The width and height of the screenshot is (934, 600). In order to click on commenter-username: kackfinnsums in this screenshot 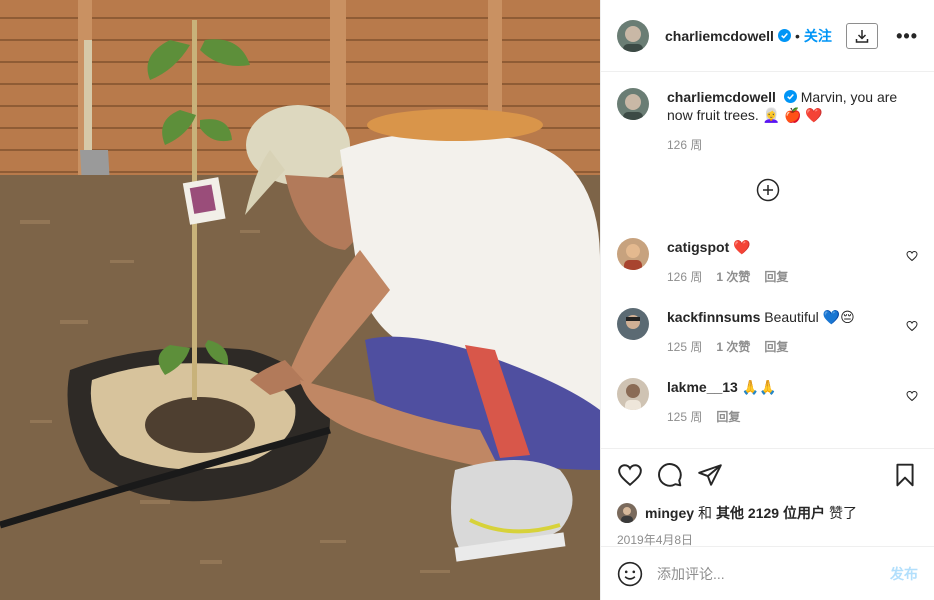, I will do `click(713, 317)`.